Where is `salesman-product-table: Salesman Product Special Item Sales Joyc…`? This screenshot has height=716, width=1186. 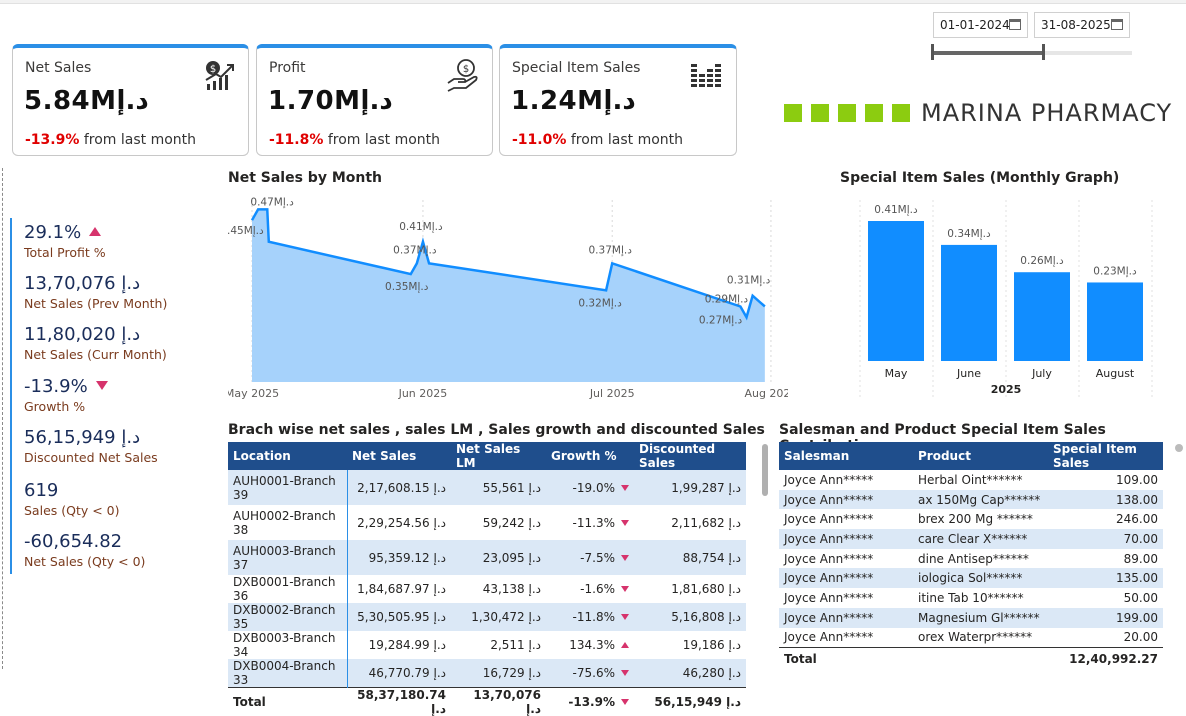
salesman-product-table: Salesman Product Special Item Sales Joyc… is located at coordinates (971, 556).